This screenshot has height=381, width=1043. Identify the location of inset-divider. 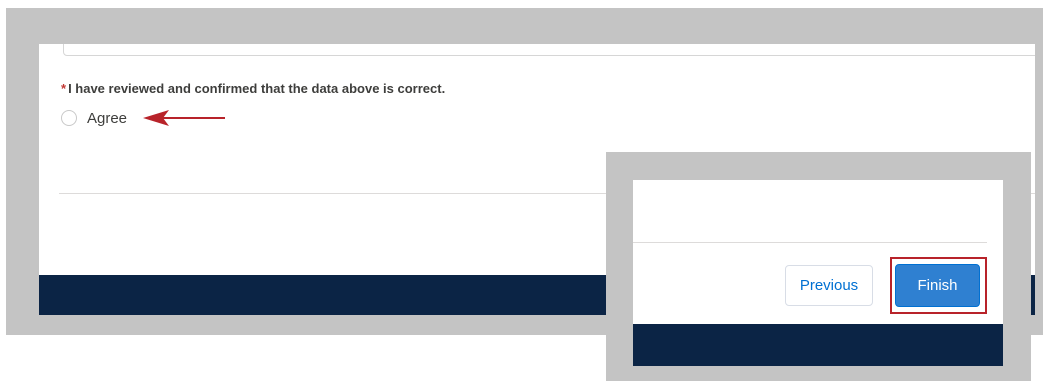
(810, 242).